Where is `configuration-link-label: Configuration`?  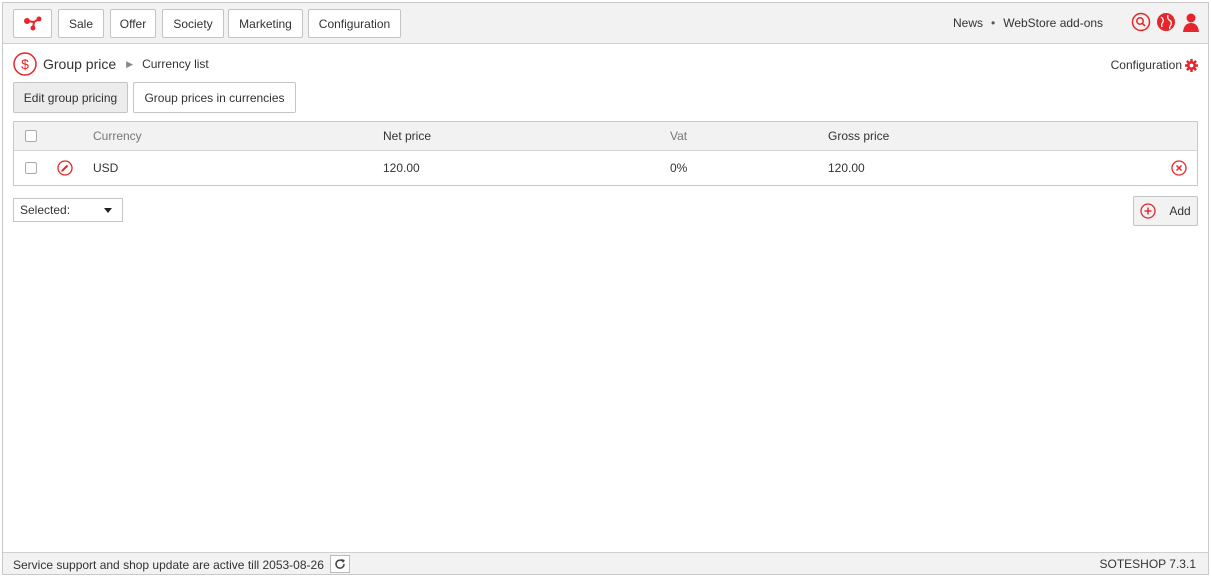 configuration-link-label: Configuration is located at coordinates (1146, 65).